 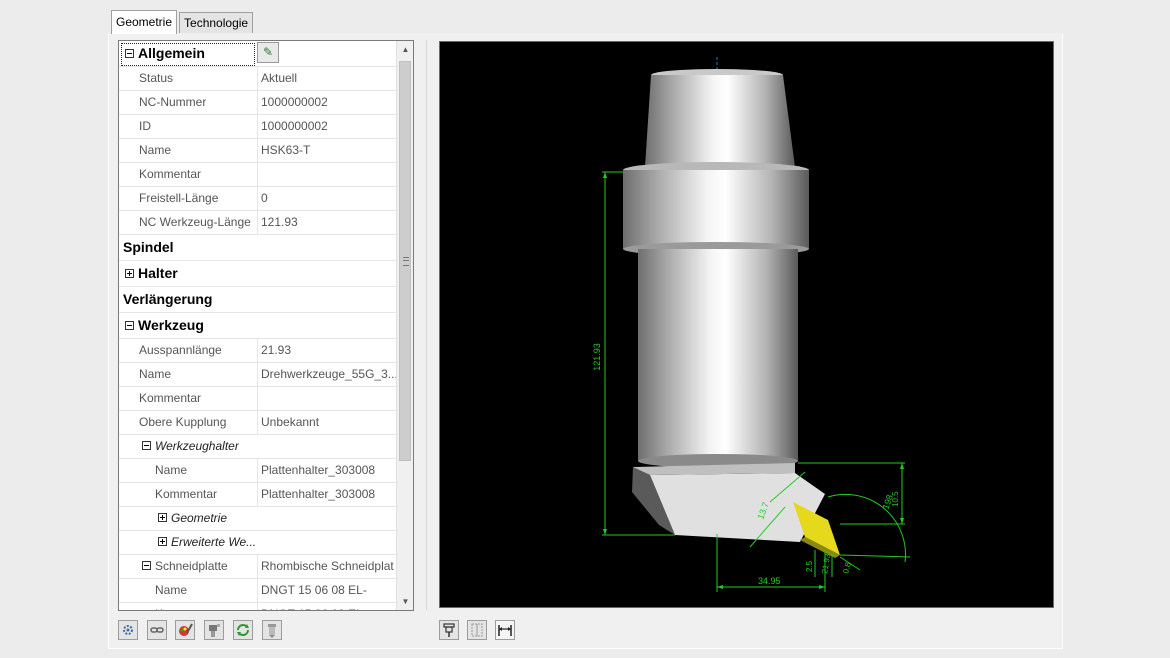 I want to click on link-icon, so click(x=157, y=630).